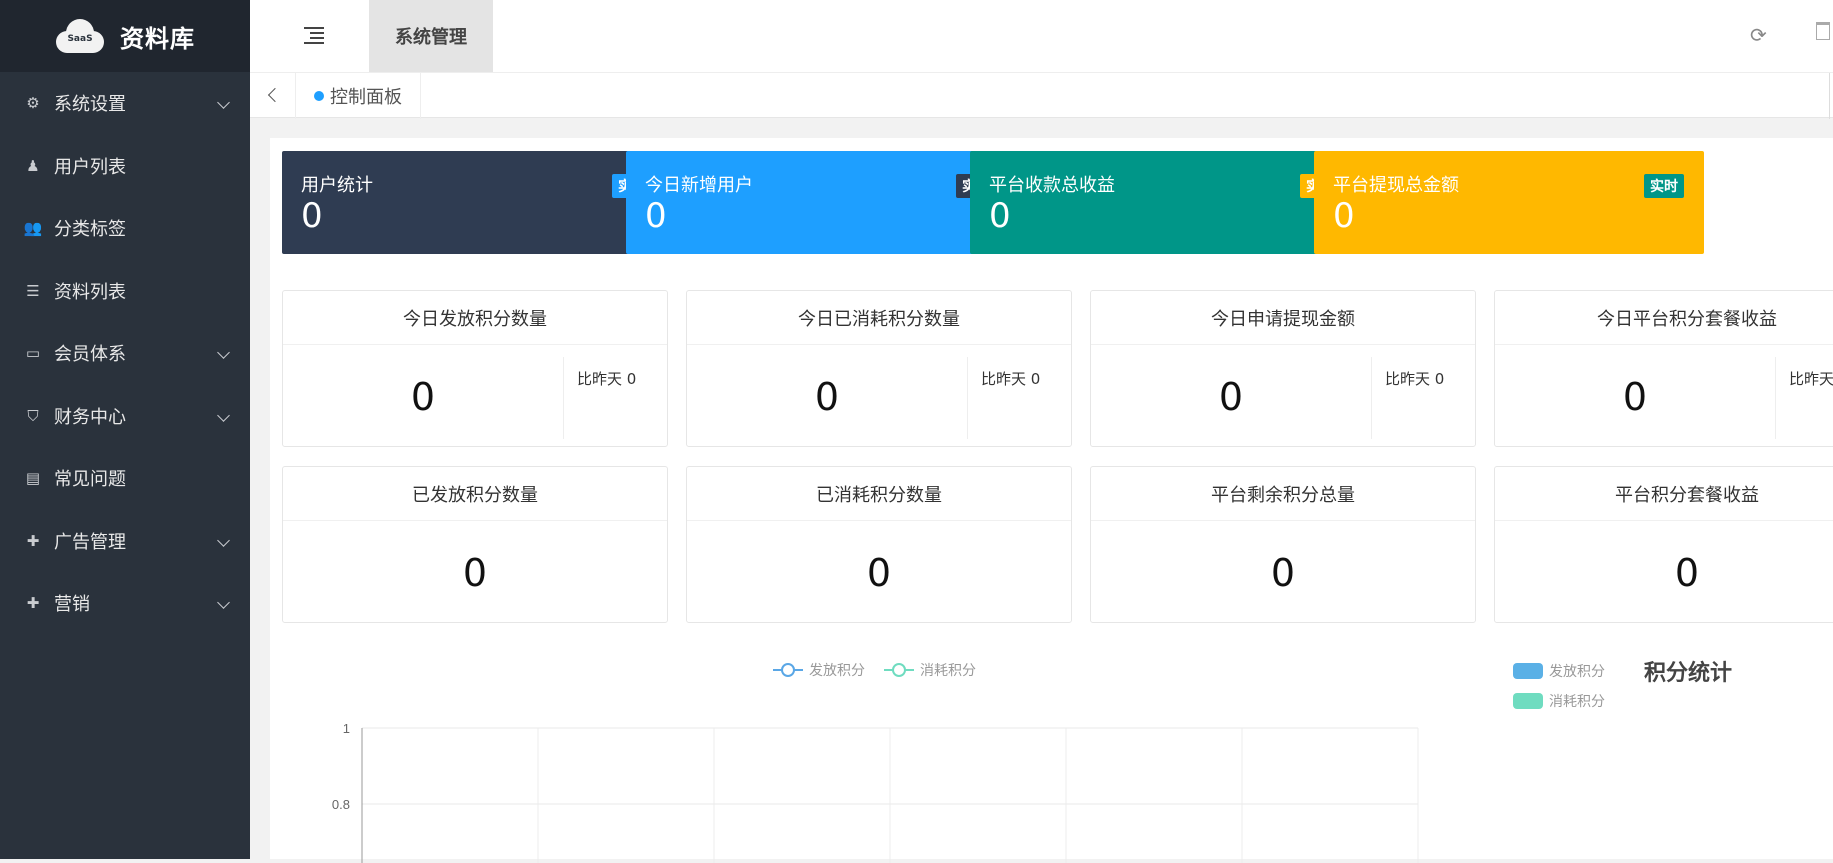 The width and height of the screenshot is (1833, 863). What do you see at coordinates (1664, 318) in the screenshot?
I see `card-title: 今日平台积分套餐收益` at bounding box center [1664, 318].